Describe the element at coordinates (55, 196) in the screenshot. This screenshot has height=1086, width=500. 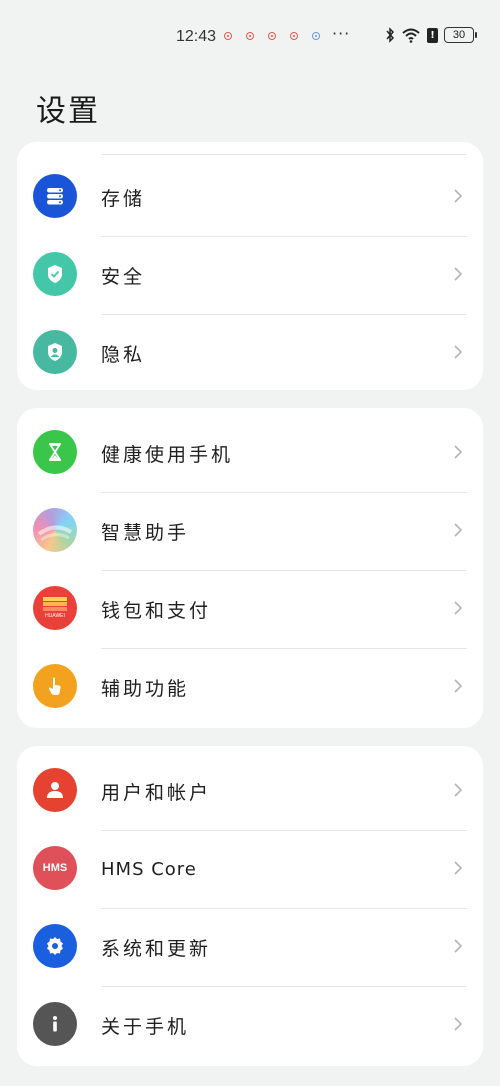
I see `storage-icon` at that location.